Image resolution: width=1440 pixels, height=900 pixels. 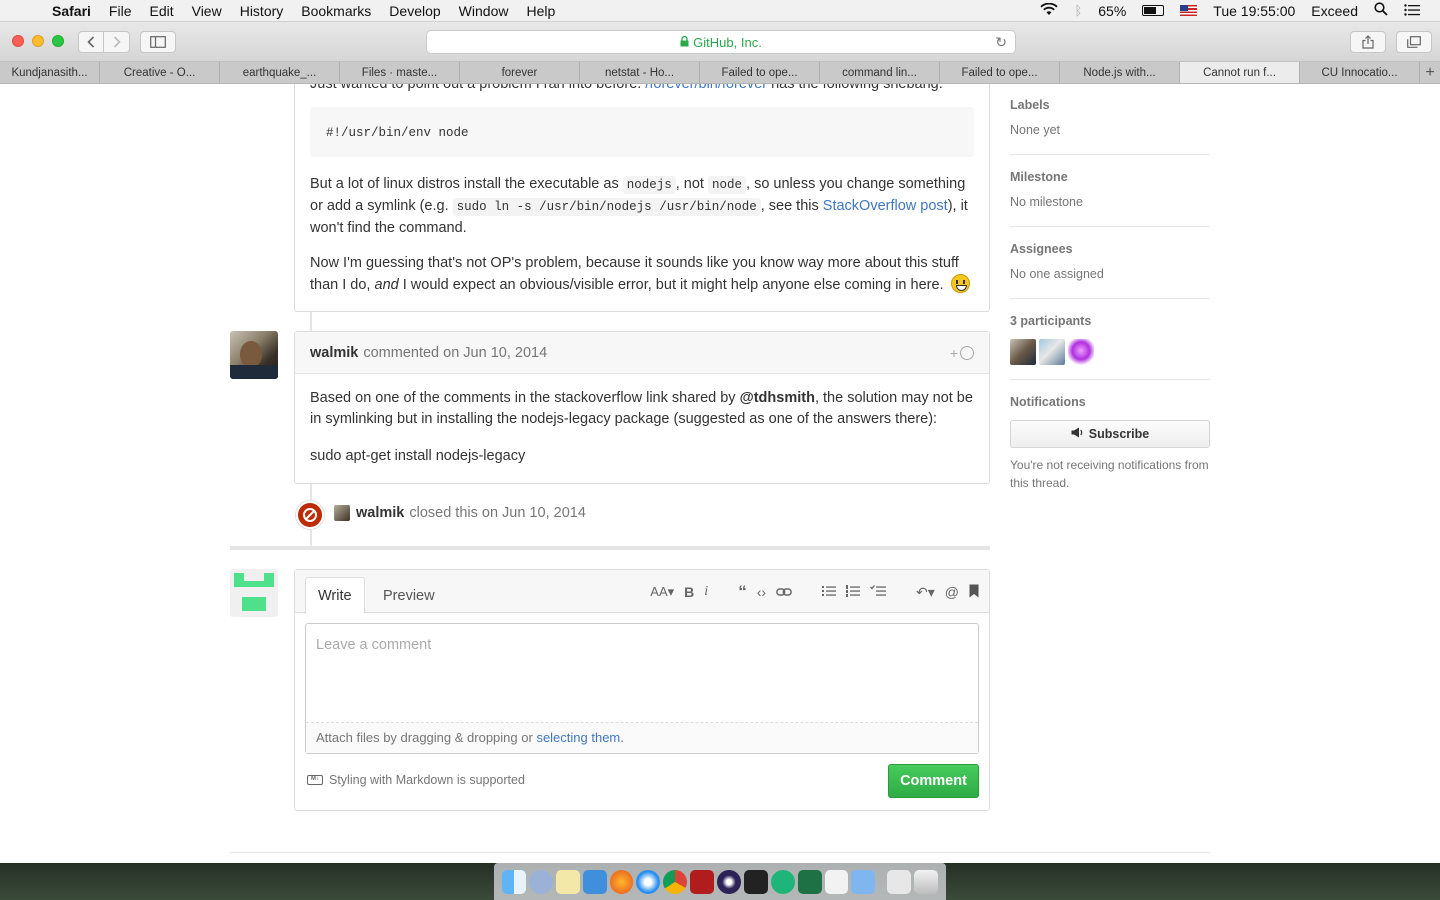 I want to click on back-button, so click(x=91, y=42).